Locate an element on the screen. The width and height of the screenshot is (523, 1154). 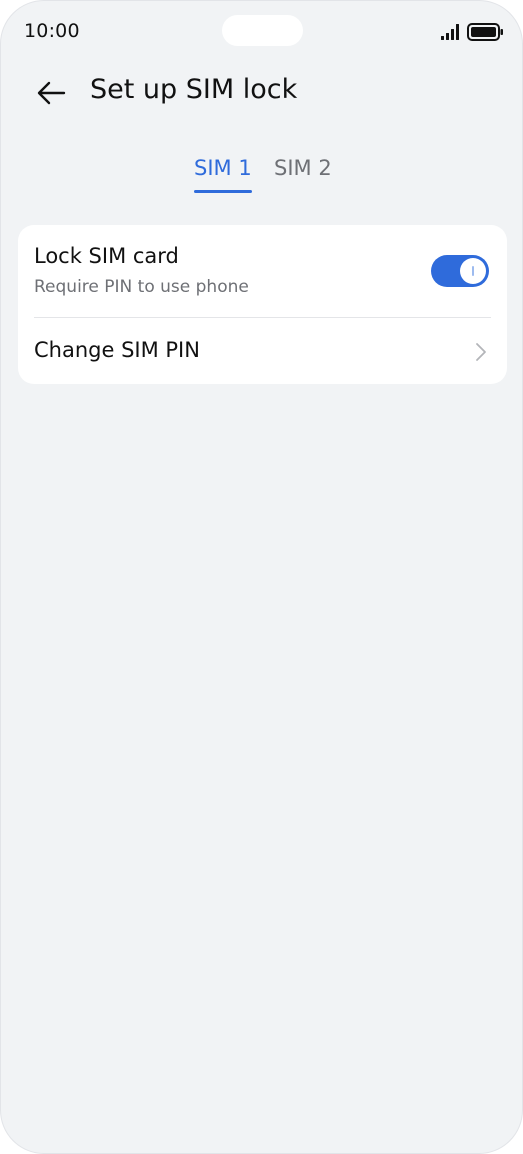
page-title: Set up SIM lock is located at coordinates (194, 89).